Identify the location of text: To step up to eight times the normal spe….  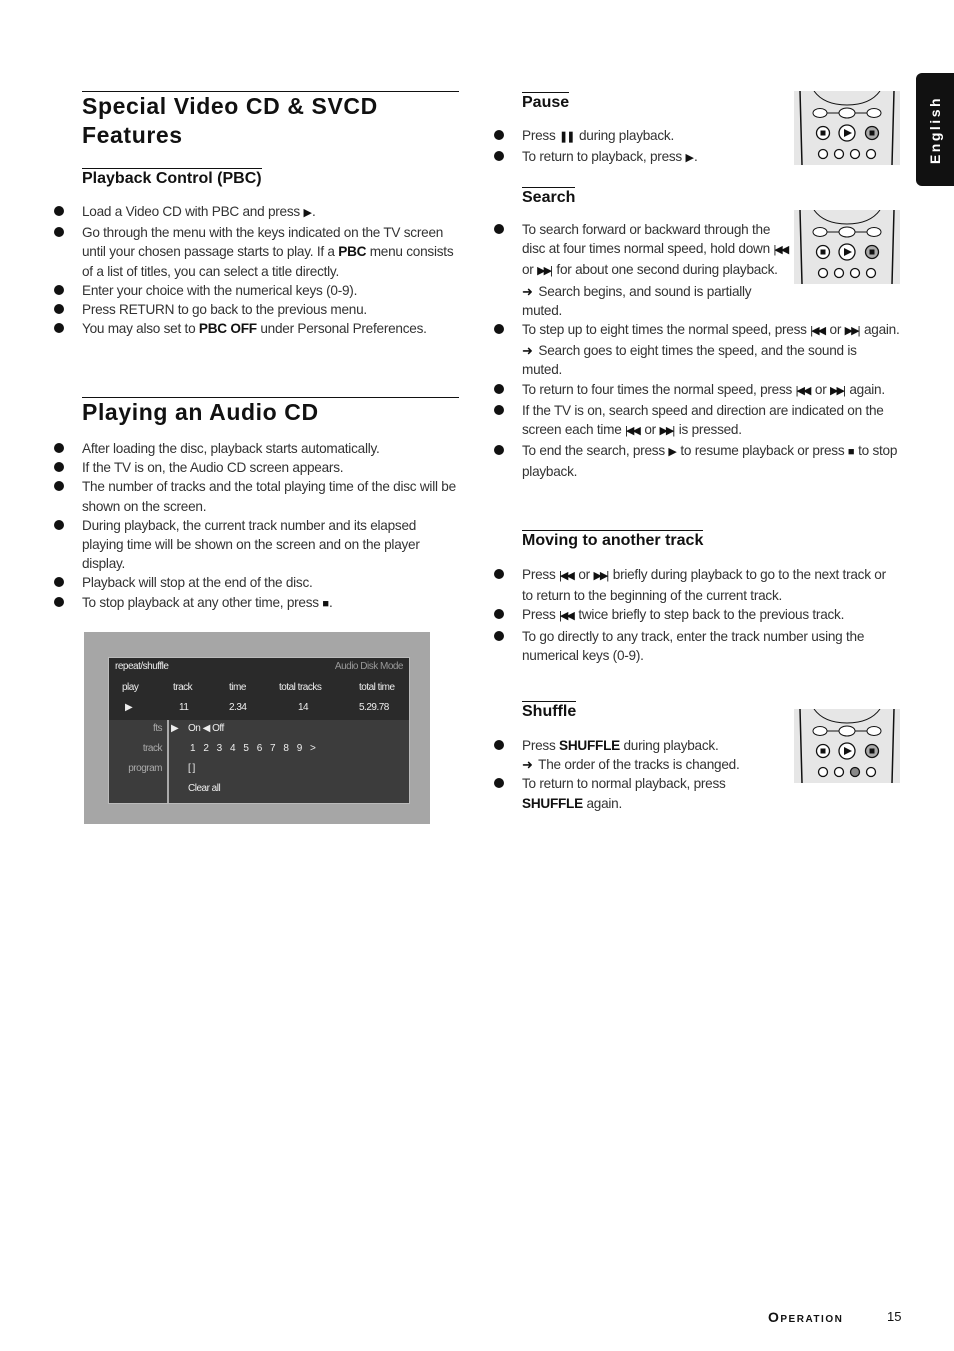
(666, 330).